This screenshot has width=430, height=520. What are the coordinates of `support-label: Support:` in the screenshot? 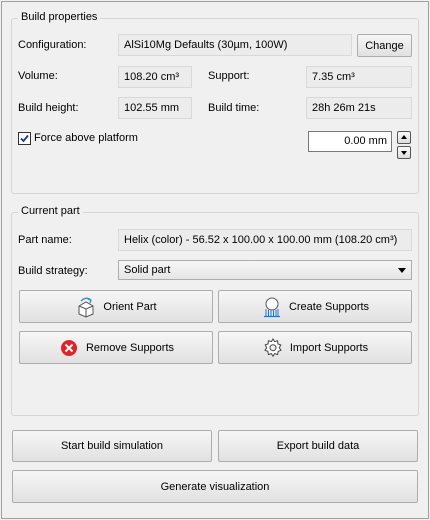 It's located at (229, 76).